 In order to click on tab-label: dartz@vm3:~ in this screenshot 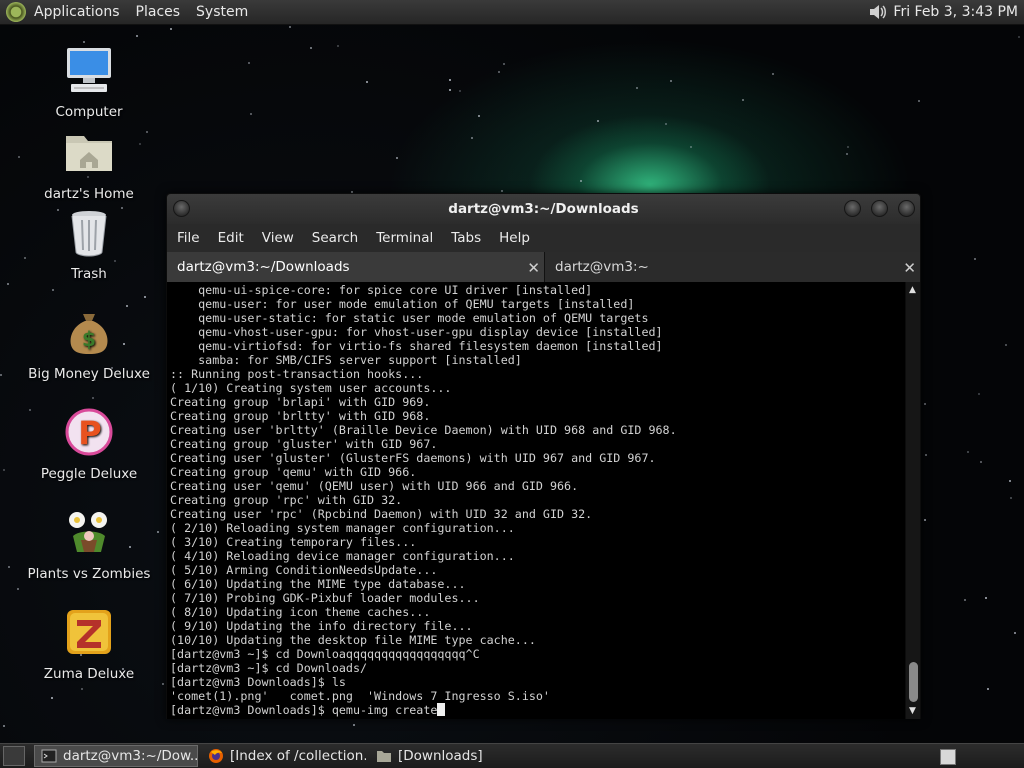, I will do `click(602, 267)`.